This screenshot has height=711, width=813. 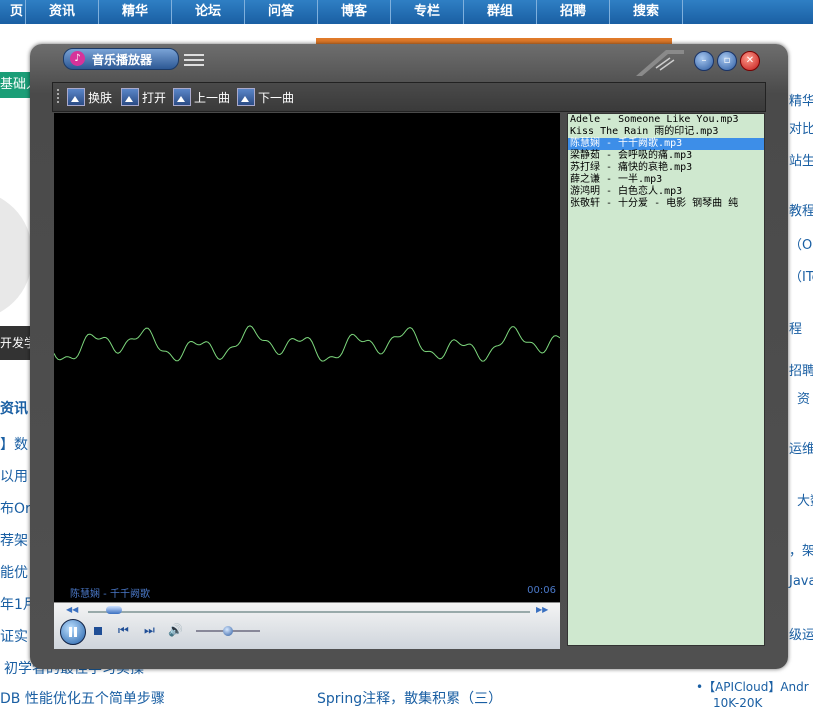 What do you see at coordinates (110, 594) in the screenshot?
I see `now-playing-title: 陈慧娴 - 千千阙歌` at bounding box center [110, 594].